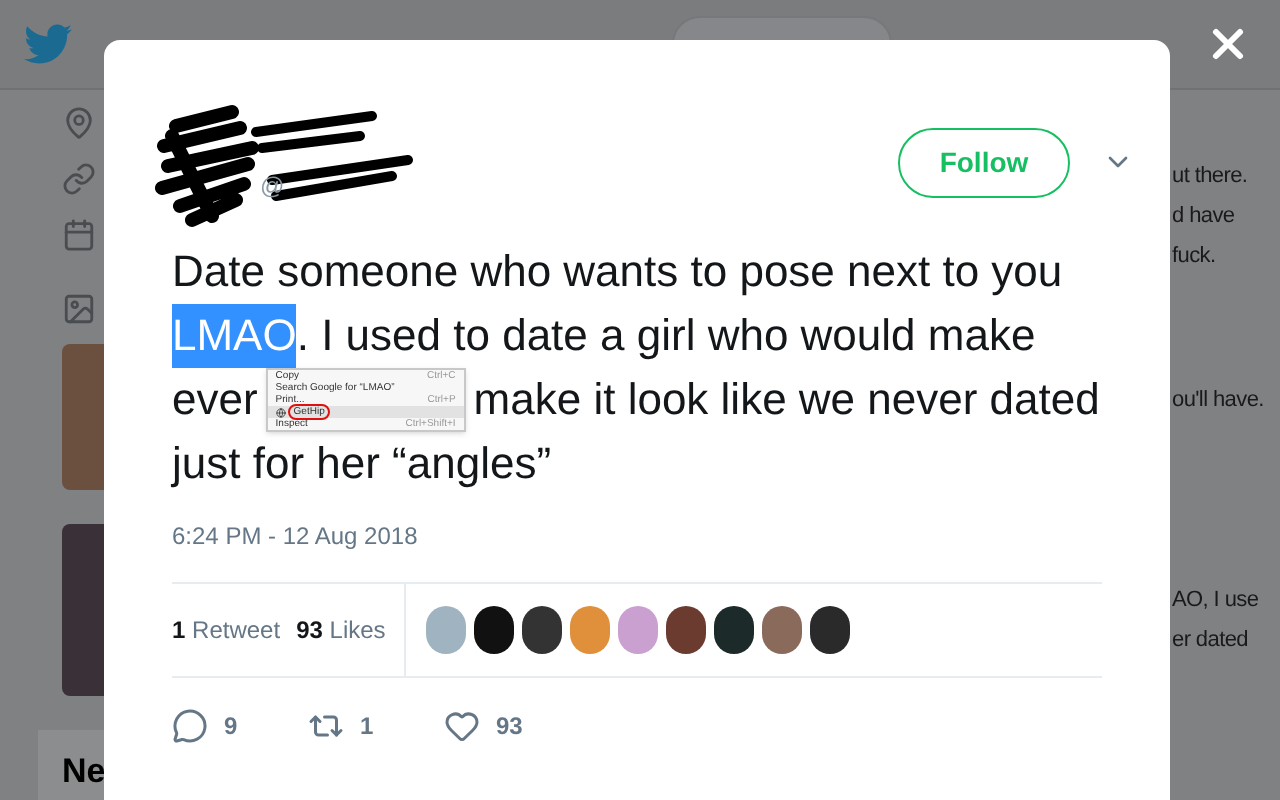 This screenshot has width=1280, height=800. Describe the element at coordinates (786, 400) in the screenshot. I see `tweet-text: make it look like we never dated` at that location.